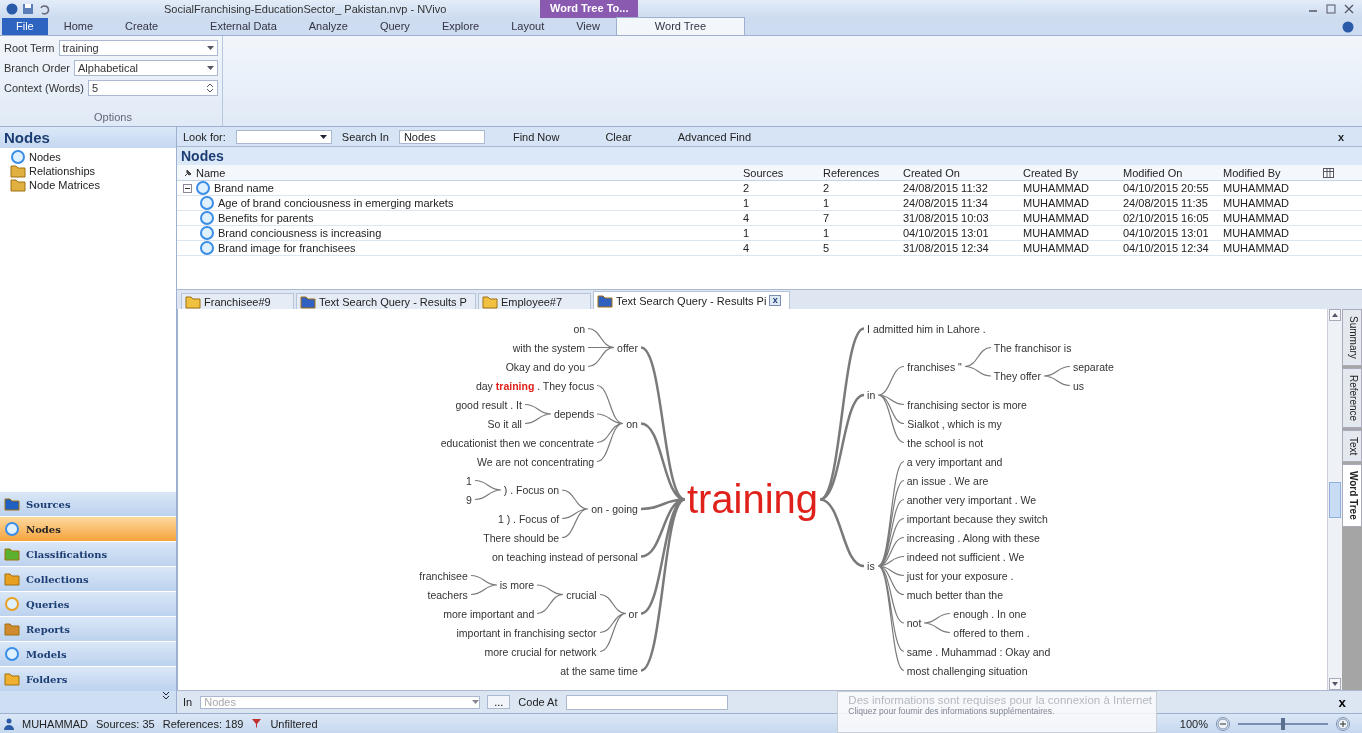 The width and height of the screenshot is (1362, 733). What do you see at coordinates (1349, 9) in the screenshot?
I see `close-icon` at bounding box center [1349, 9].